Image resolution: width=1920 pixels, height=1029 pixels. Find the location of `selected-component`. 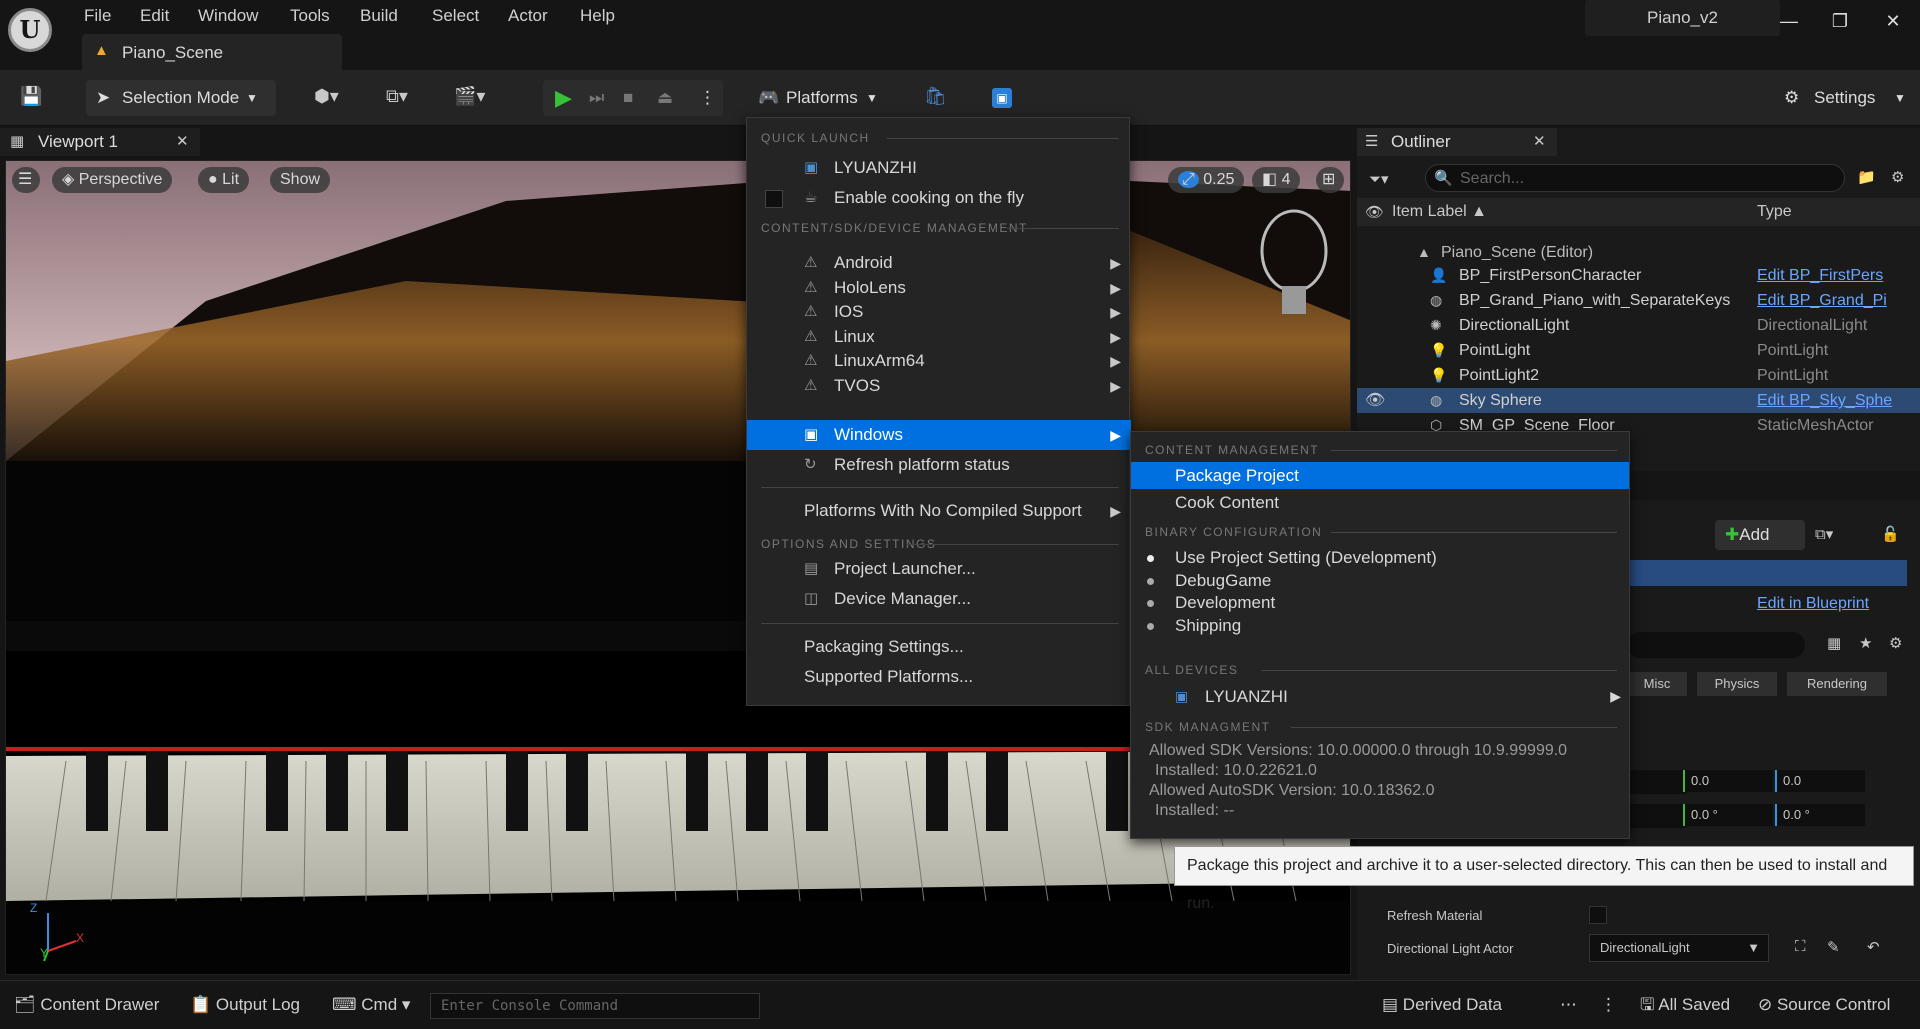

selected-component is located at coordinates (1767, 573).